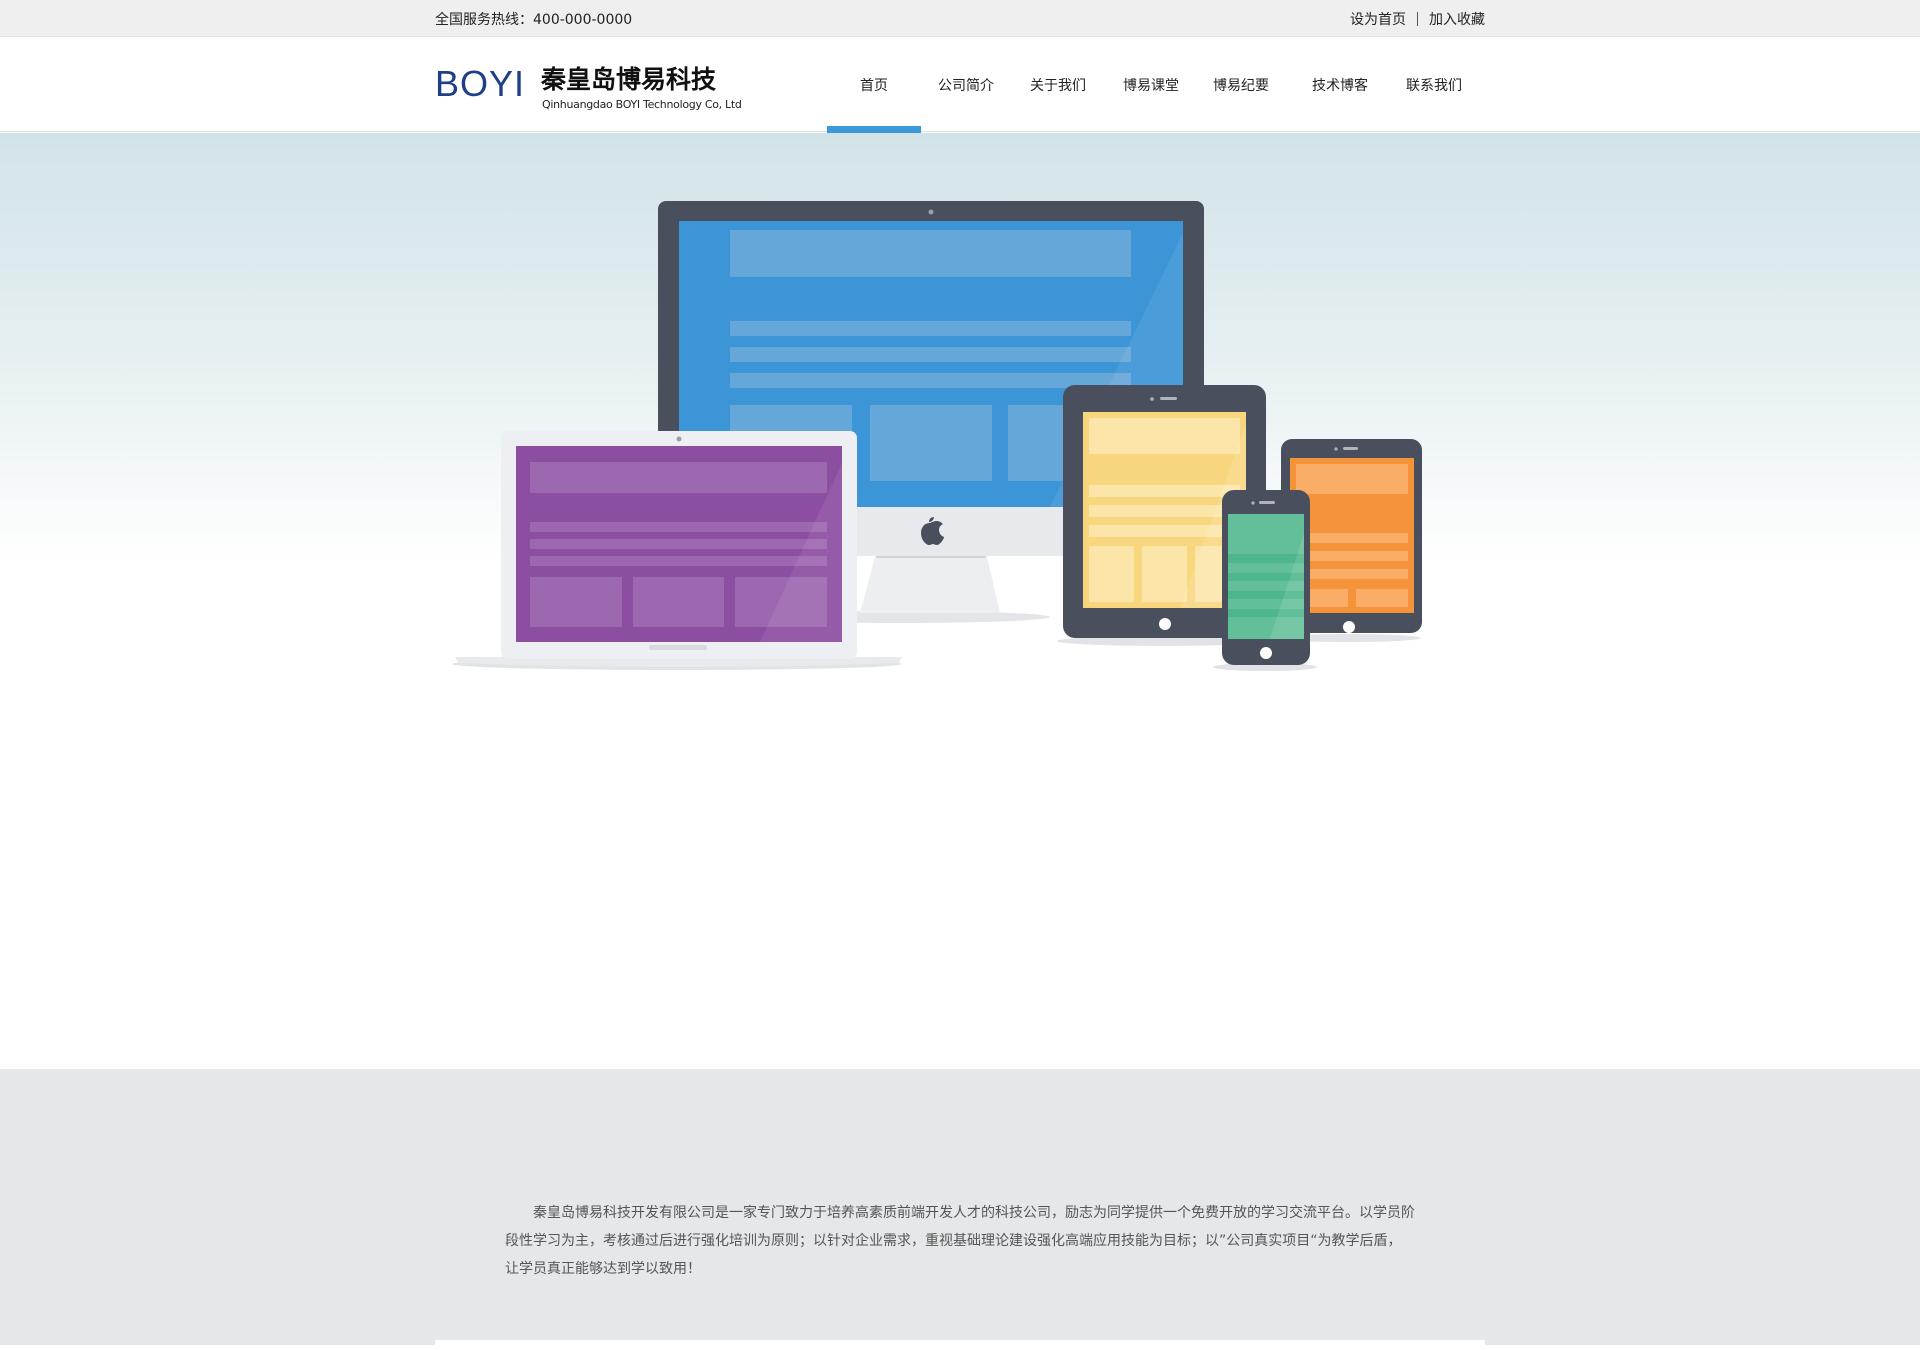 This screenshot has width=1920, height=1350. I want to click on nav-item-tech-blog: 技术博客, so click(1340, 85).